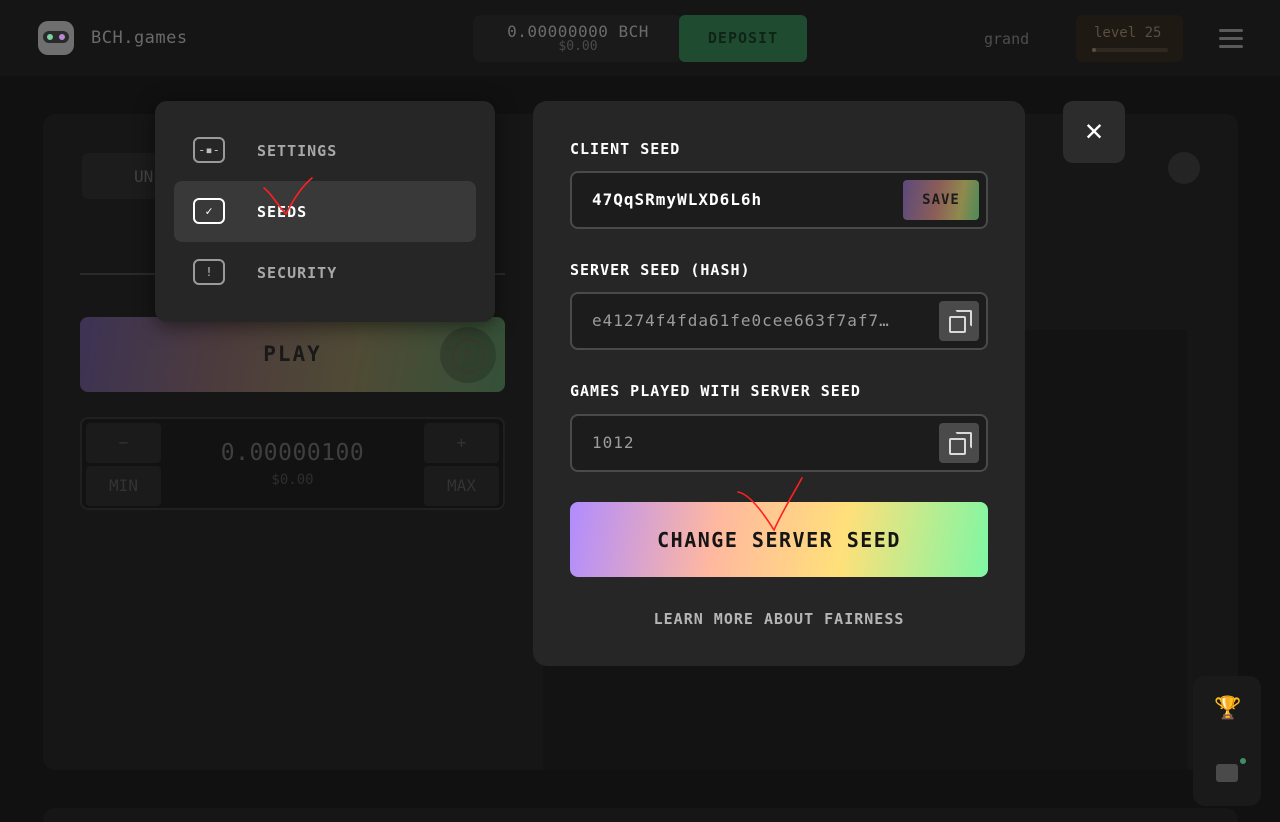 This screenshot has height=822, width=1280. I want to click on menu-item-security: ! SECURITY, so click(325, 272).